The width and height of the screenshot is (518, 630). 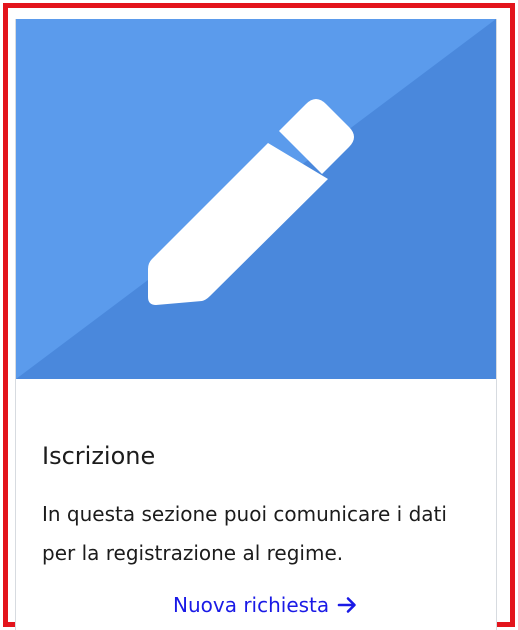 What do you see at coordinates (346, 605) in the screenshot?
I see `arrow-right-icon` at bounding box center [346, 605].